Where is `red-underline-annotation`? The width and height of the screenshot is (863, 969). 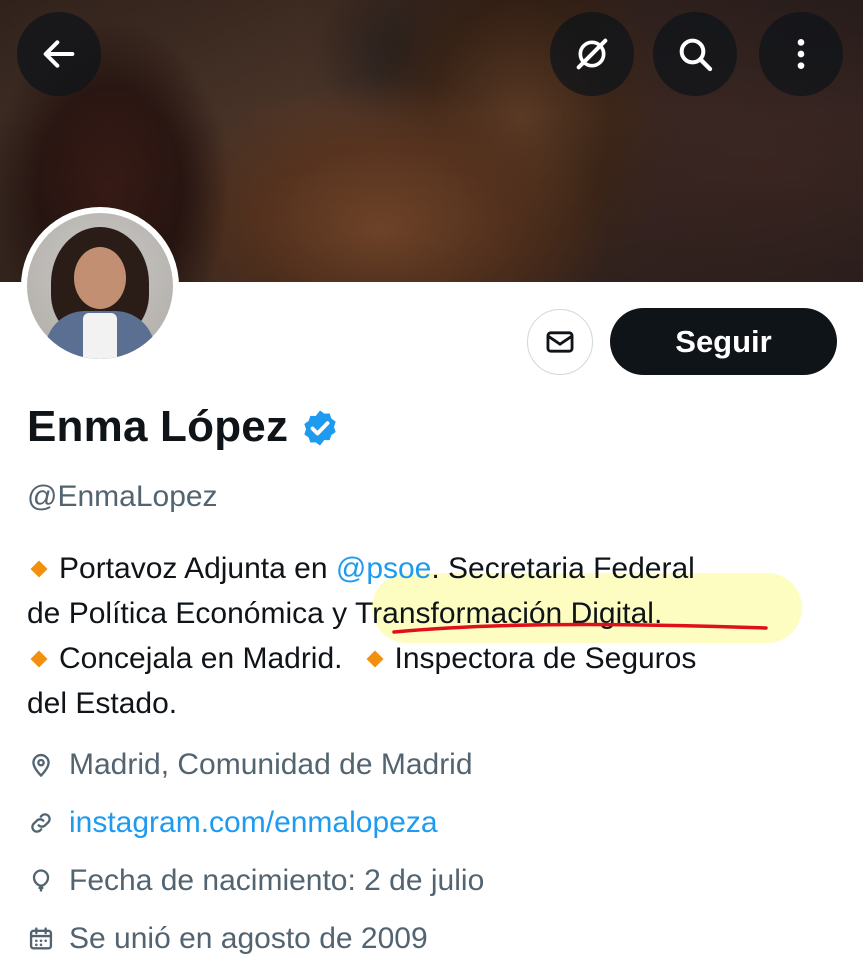 red-underline-annotation is located at coordinates (580, 628).